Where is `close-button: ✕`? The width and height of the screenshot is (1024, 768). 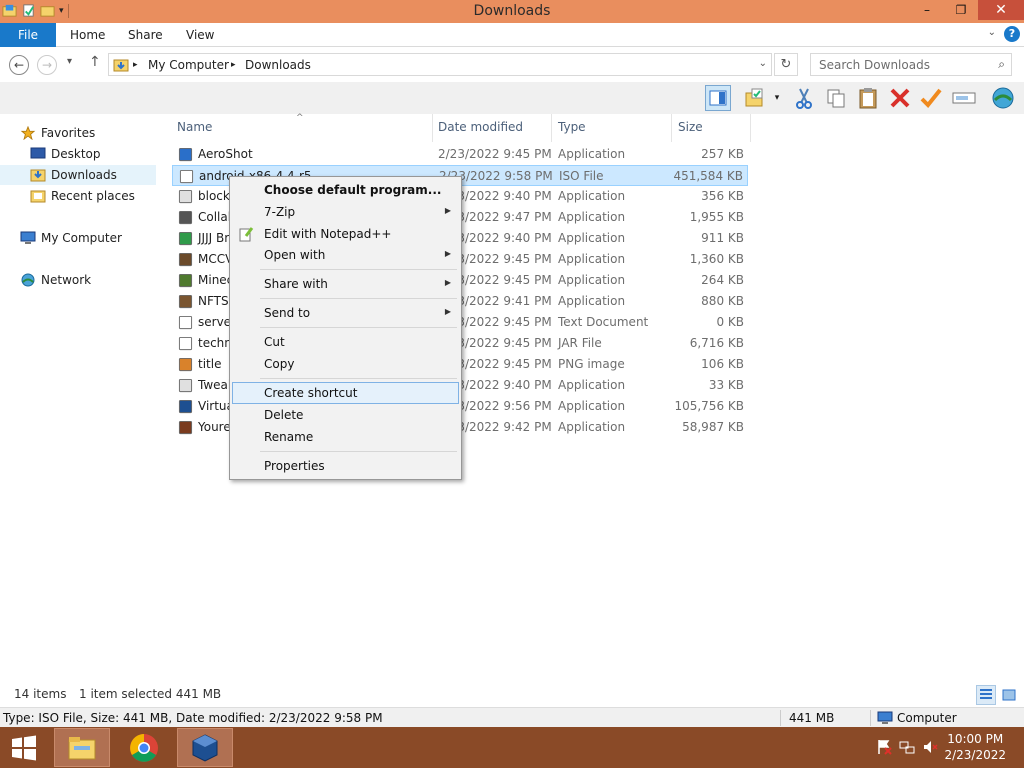
close-button: ✕ is located at coordinates (1001, 10).